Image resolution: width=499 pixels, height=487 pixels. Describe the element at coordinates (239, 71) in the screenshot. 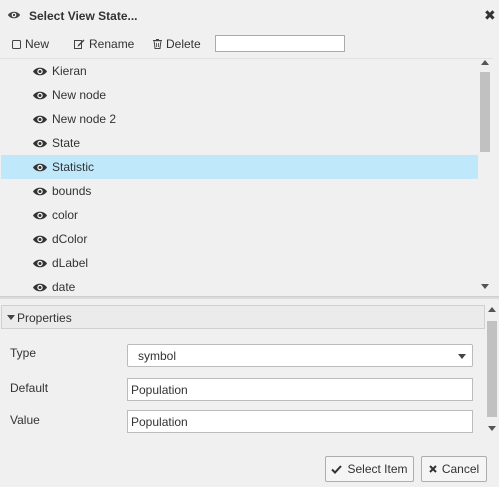

I see `list-item: Kieran` at that location.